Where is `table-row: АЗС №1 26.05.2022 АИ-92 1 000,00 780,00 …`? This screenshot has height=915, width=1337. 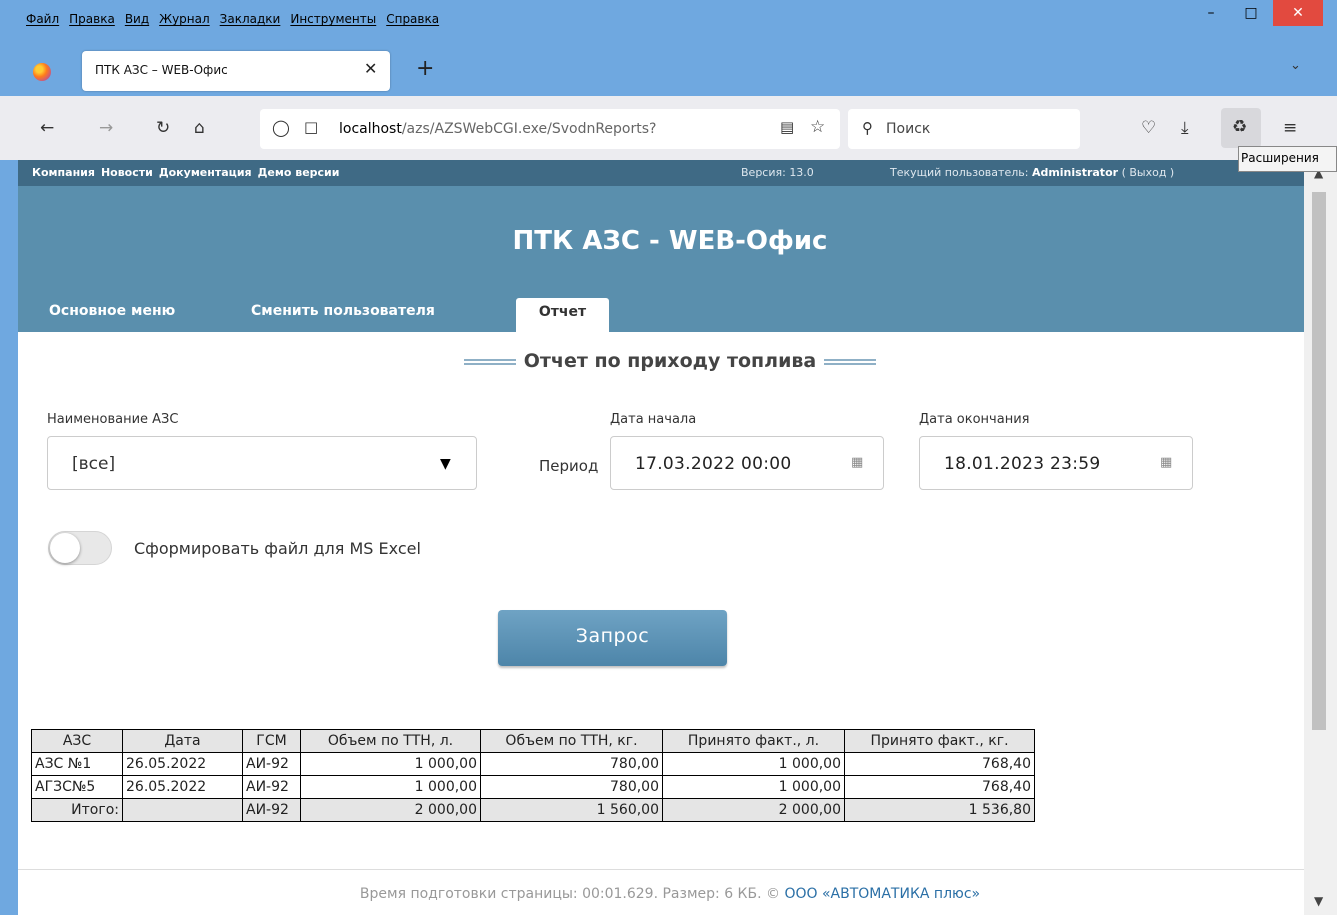
table-row: АЗС №1 26.05.2022 АИ-92 1 000,00 780,00 … is located at coordinates (533, 764).